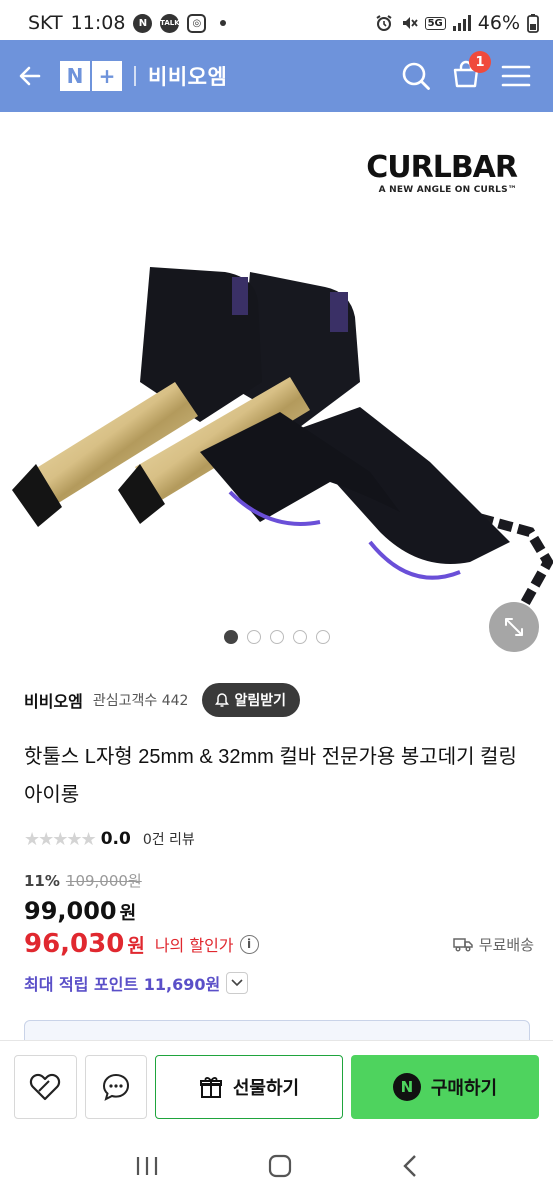 This screenshot has height=1200, width=553. I want to click on original-price: 109,000원, so click(103, 881).